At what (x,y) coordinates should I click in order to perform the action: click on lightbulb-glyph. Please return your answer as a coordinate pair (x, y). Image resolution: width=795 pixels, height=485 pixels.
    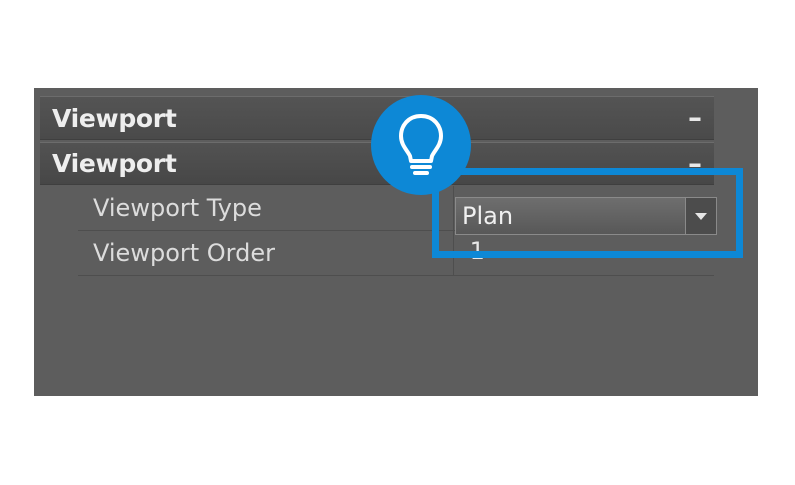
    Looking at the image, I should click on (421, 144).